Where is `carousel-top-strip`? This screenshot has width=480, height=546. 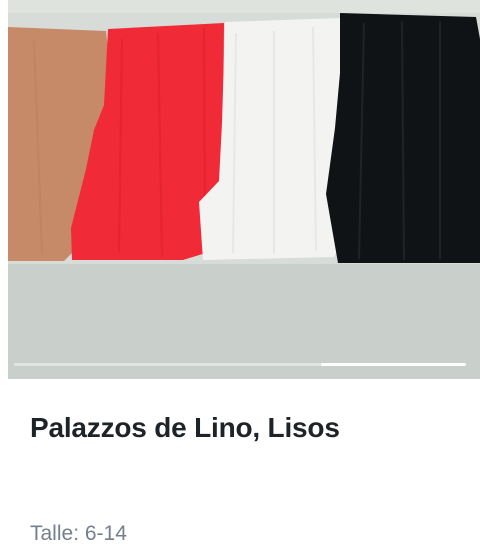
carousel-top-strip is located at coordinates (244, 6).